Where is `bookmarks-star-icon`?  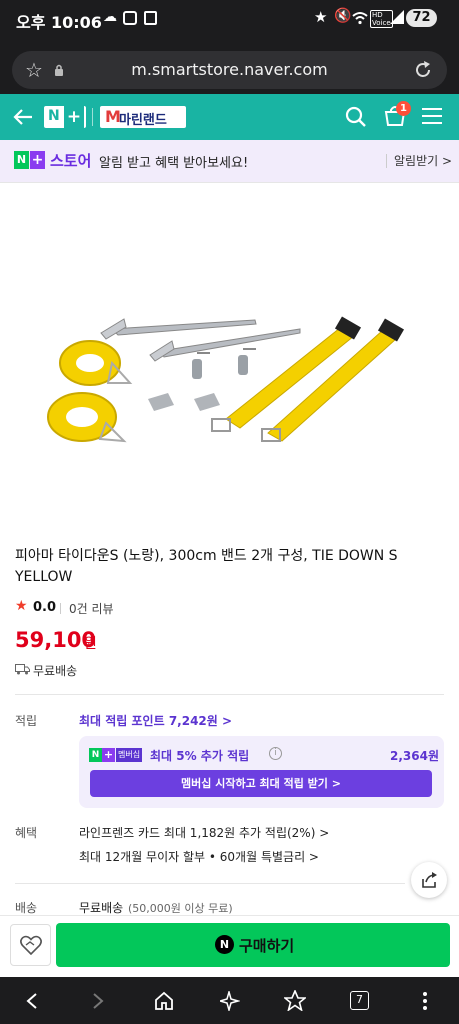 bookmarks-star-icon is located at coordinates (295, 1000).